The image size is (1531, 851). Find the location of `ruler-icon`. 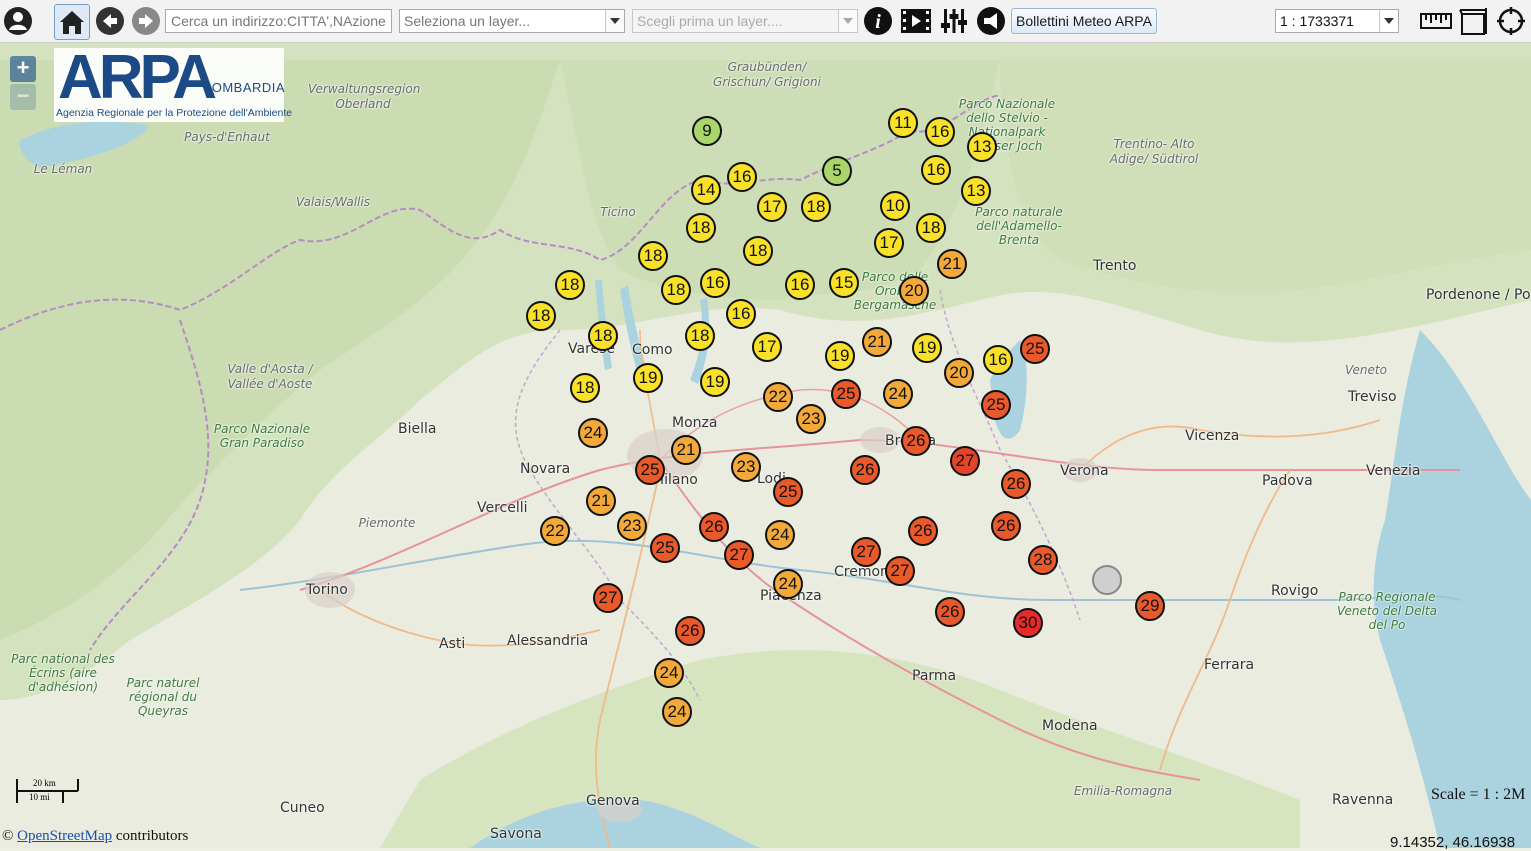

ruler-icon is located at coordinates (1436, 21).